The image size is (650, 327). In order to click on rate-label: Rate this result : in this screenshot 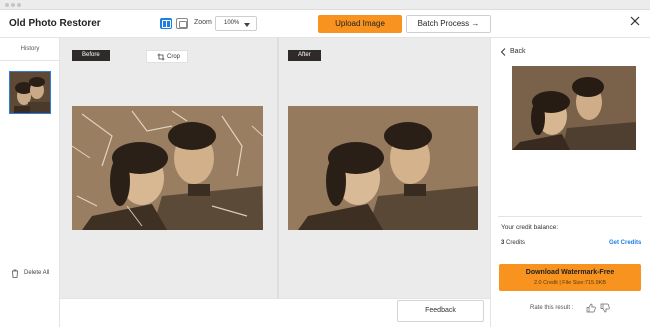, I will do `click(552, 308)`.